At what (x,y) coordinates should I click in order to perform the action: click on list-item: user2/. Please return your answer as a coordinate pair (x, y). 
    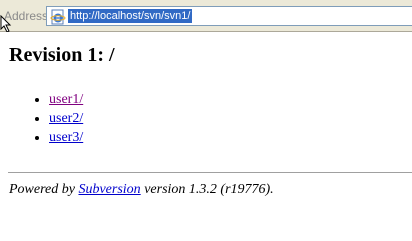
    Looking at the image, I should click on (66, 118).